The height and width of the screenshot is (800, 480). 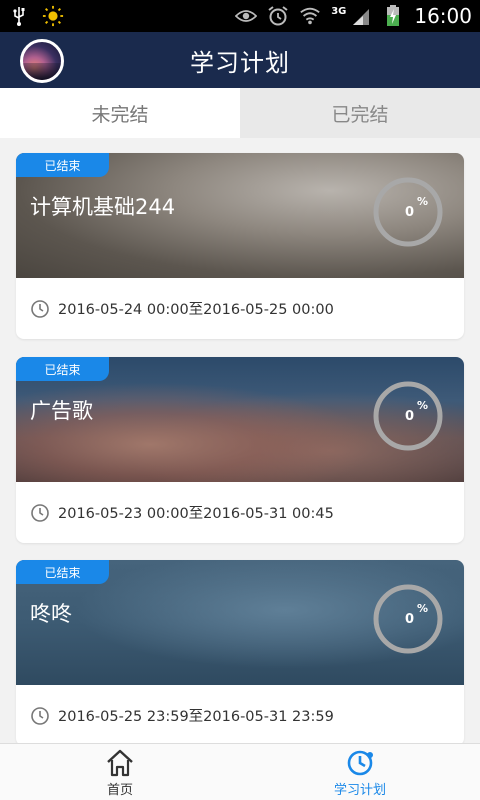 I want to click on plan-footer: 2016-05-23 00:00至2016-05-31 00:45, so click(x=240, y=512).